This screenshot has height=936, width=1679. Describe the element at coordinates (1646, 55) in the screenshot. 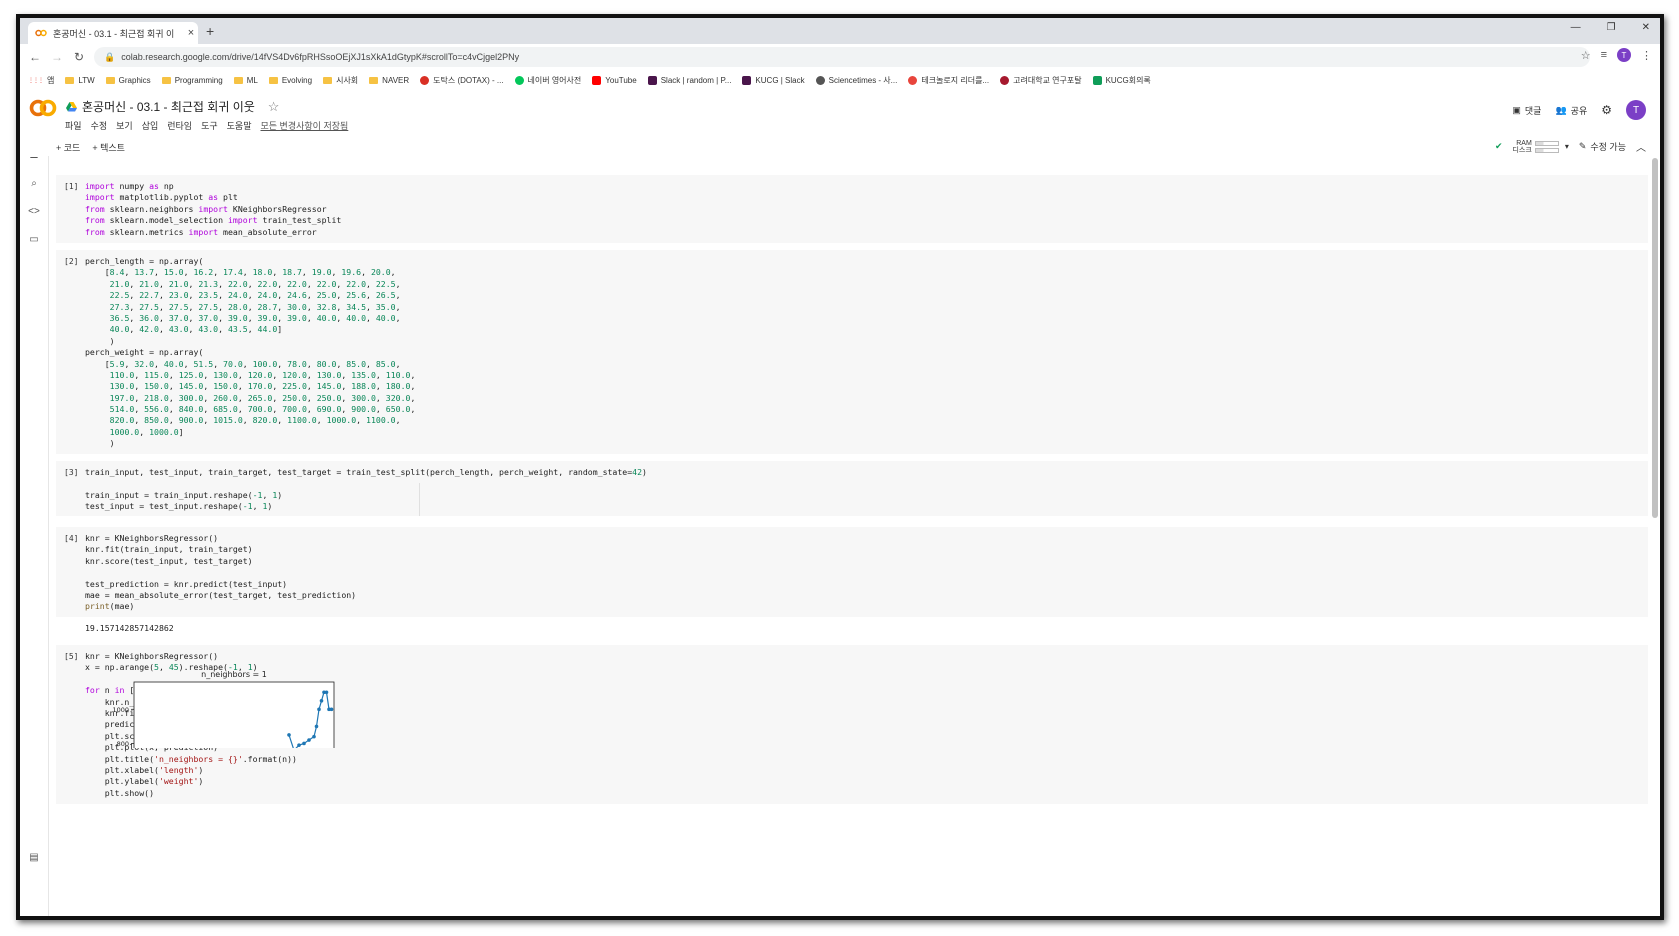

I see `browser-menu-icon: ⋮` at that location.